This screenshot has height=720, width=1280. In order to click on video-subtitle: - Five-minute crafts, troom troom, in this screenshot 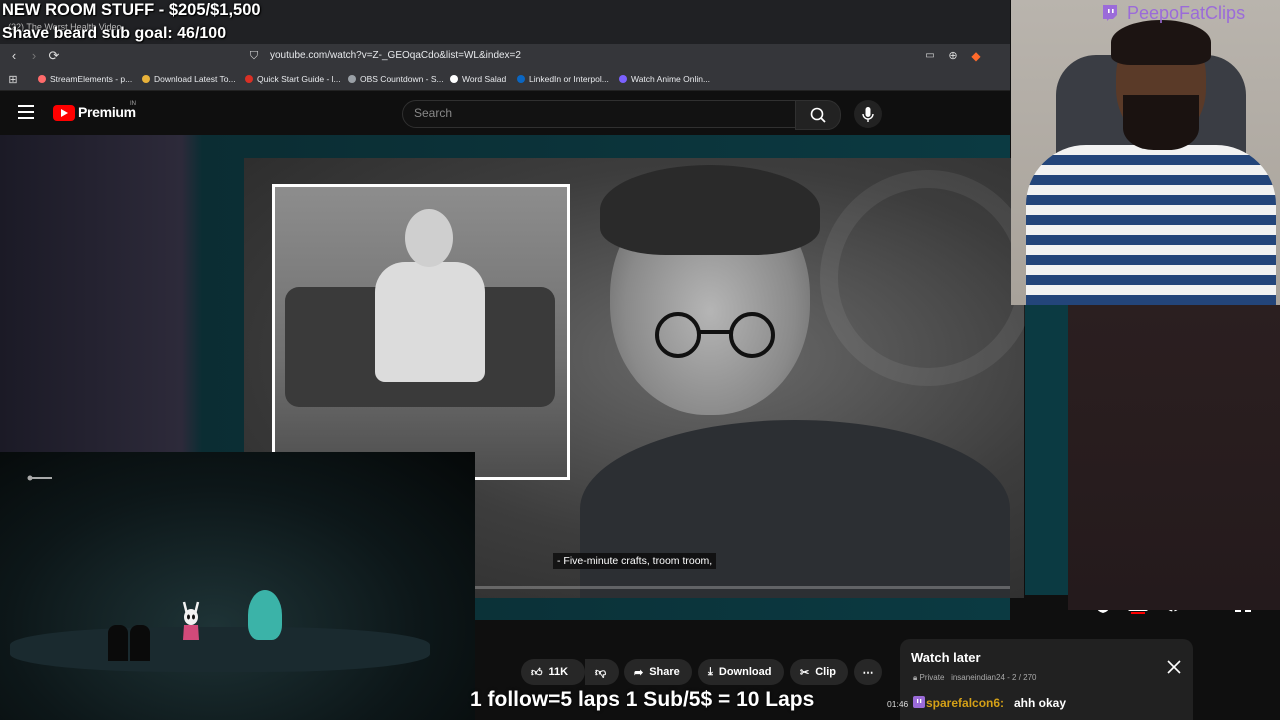, I will do `click(635, 561)`.